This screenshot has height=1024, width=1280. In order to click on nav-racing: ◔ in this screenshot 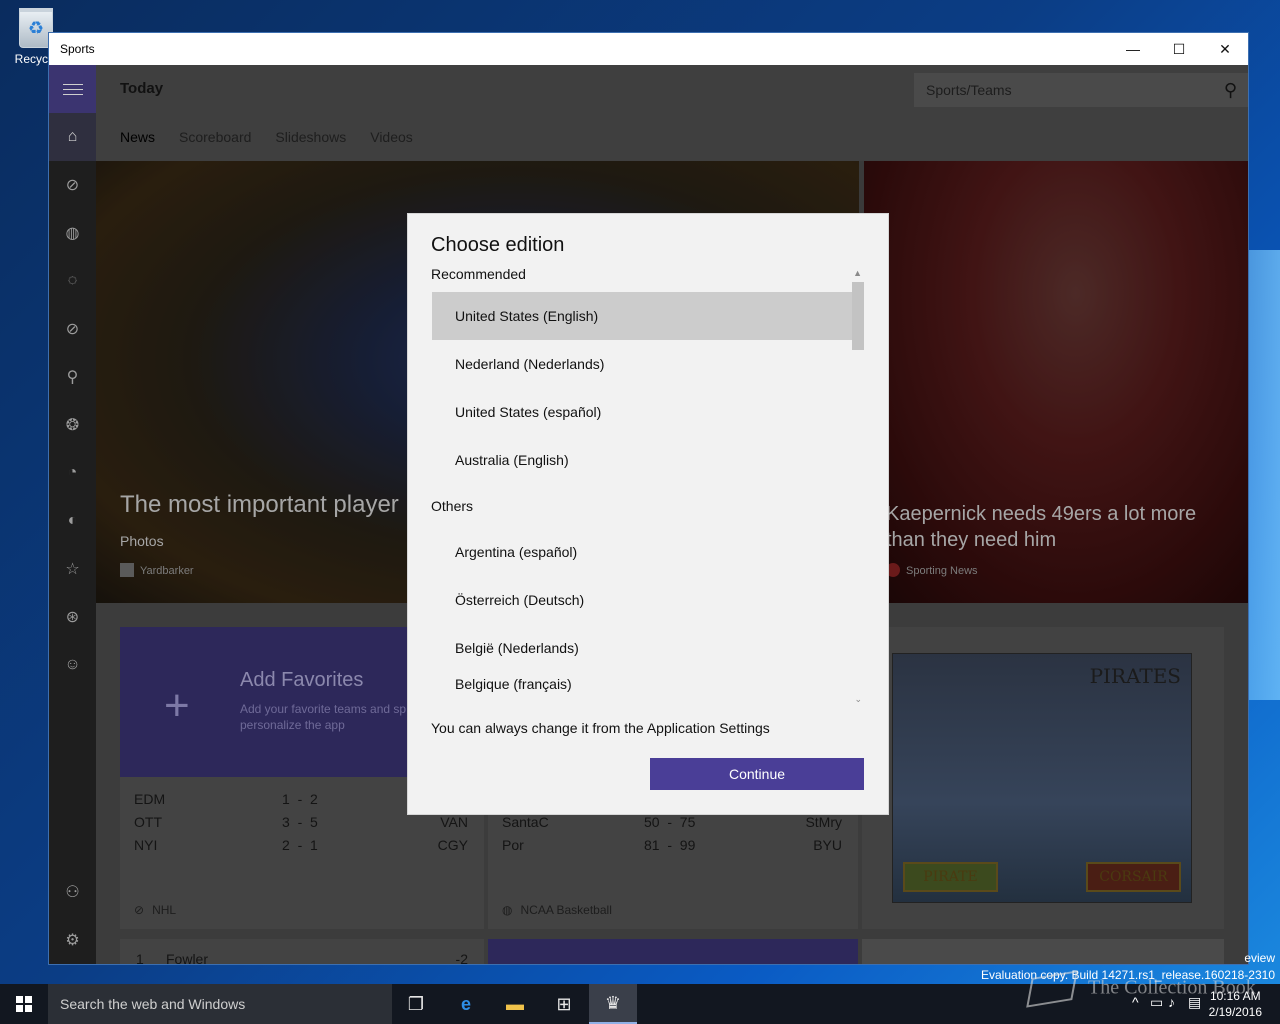, I will do `click(72, 473)`.